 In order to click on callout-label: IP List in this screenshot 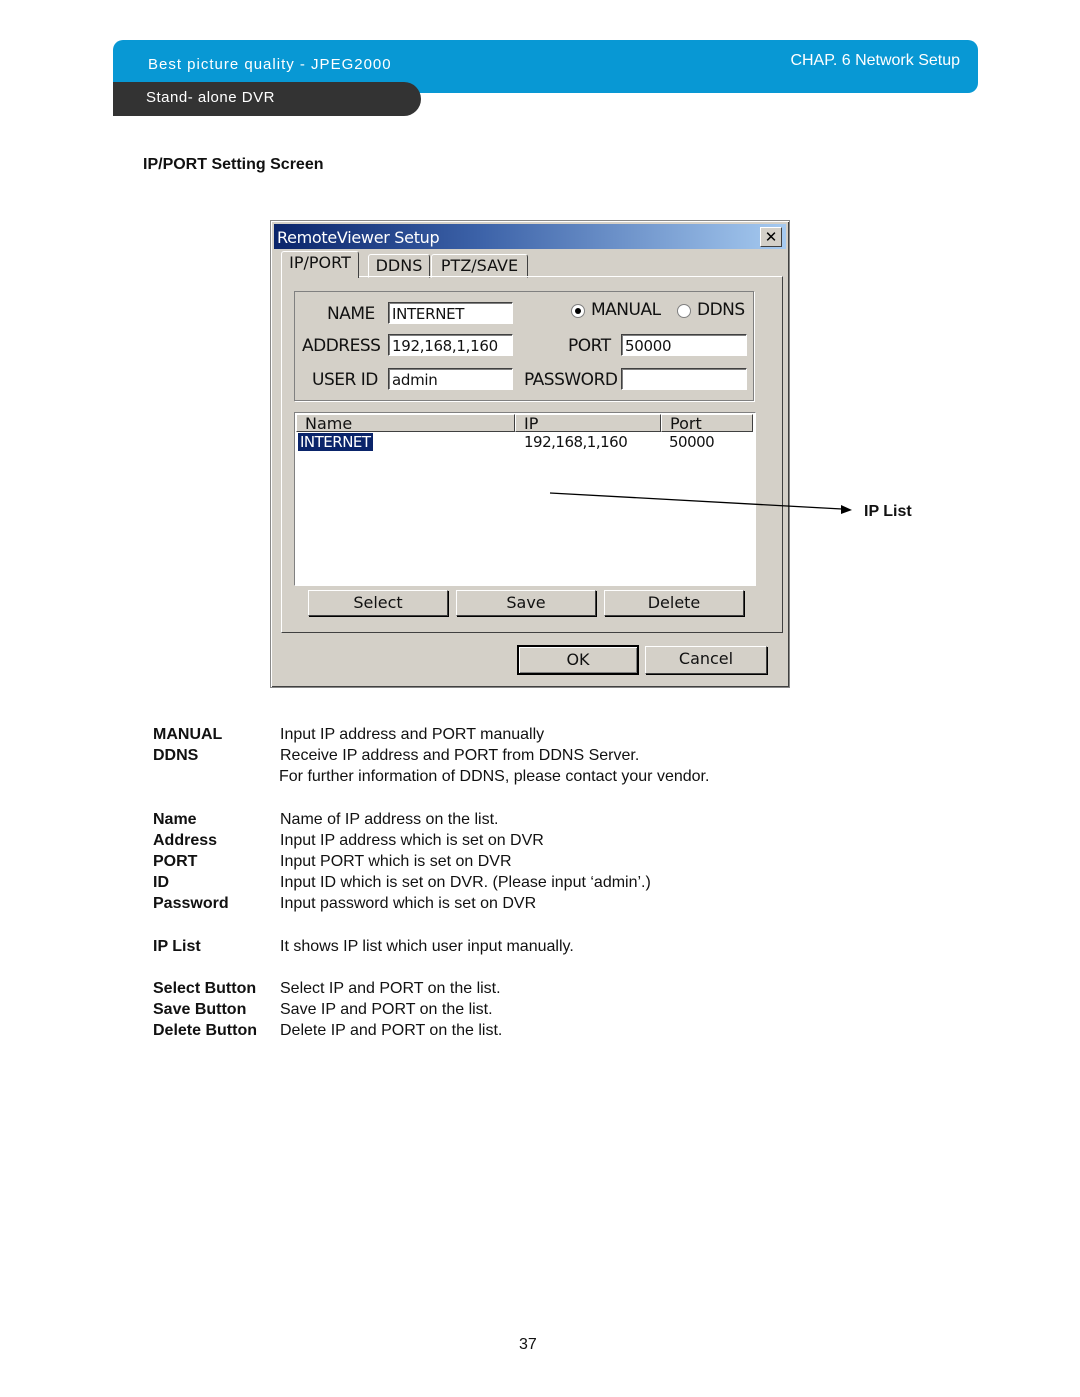, I will do `click(888, 511)`.